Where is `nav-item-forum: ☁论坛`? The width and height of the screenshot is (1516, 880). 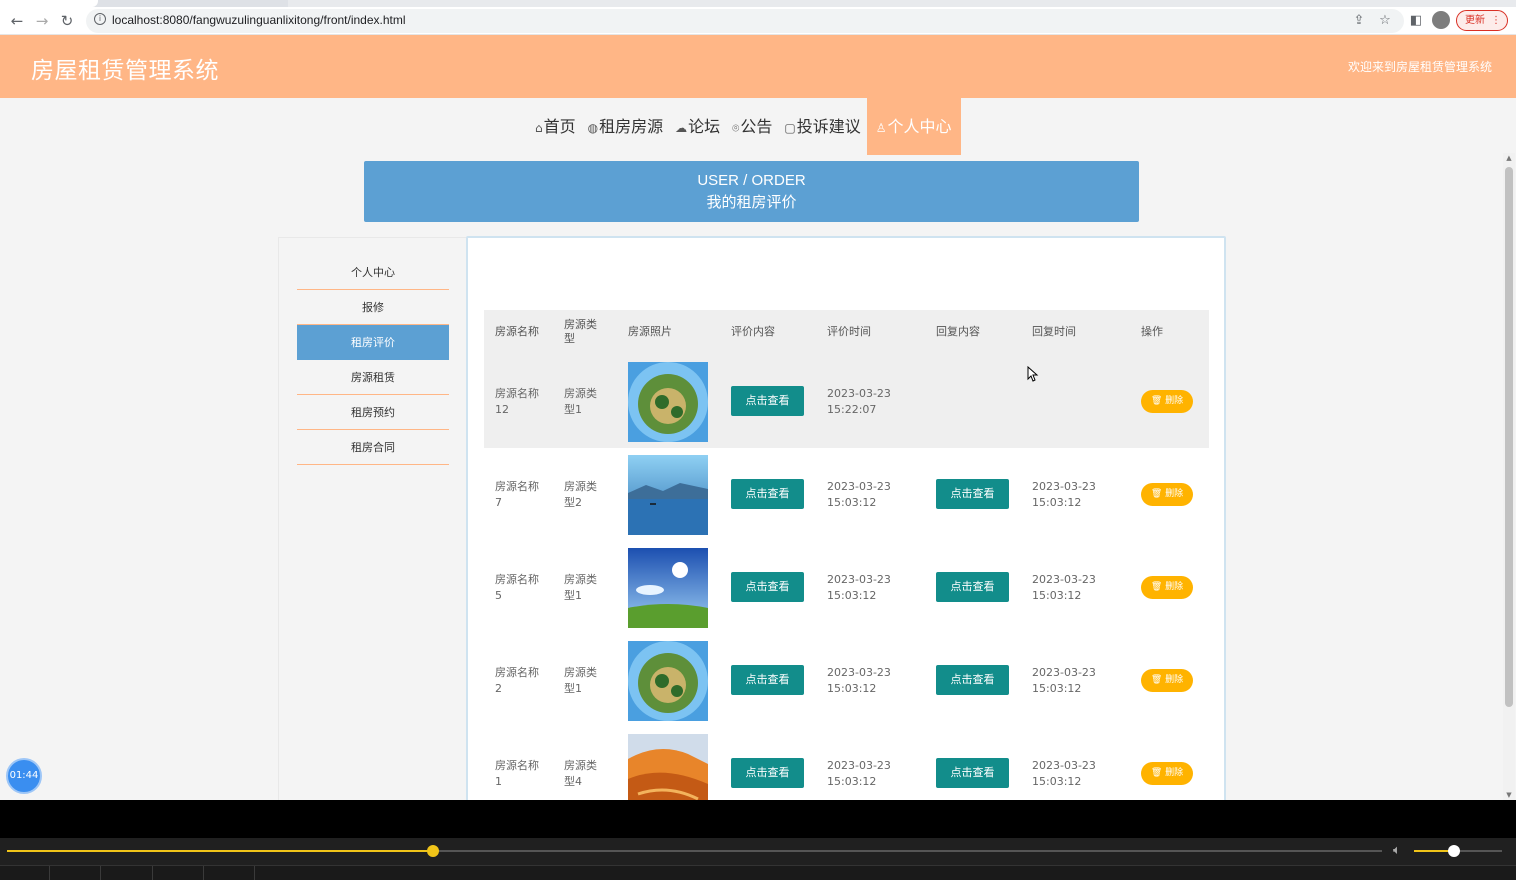 nav-item-forum: ☁论坛 is located at coordinates (697, 126).